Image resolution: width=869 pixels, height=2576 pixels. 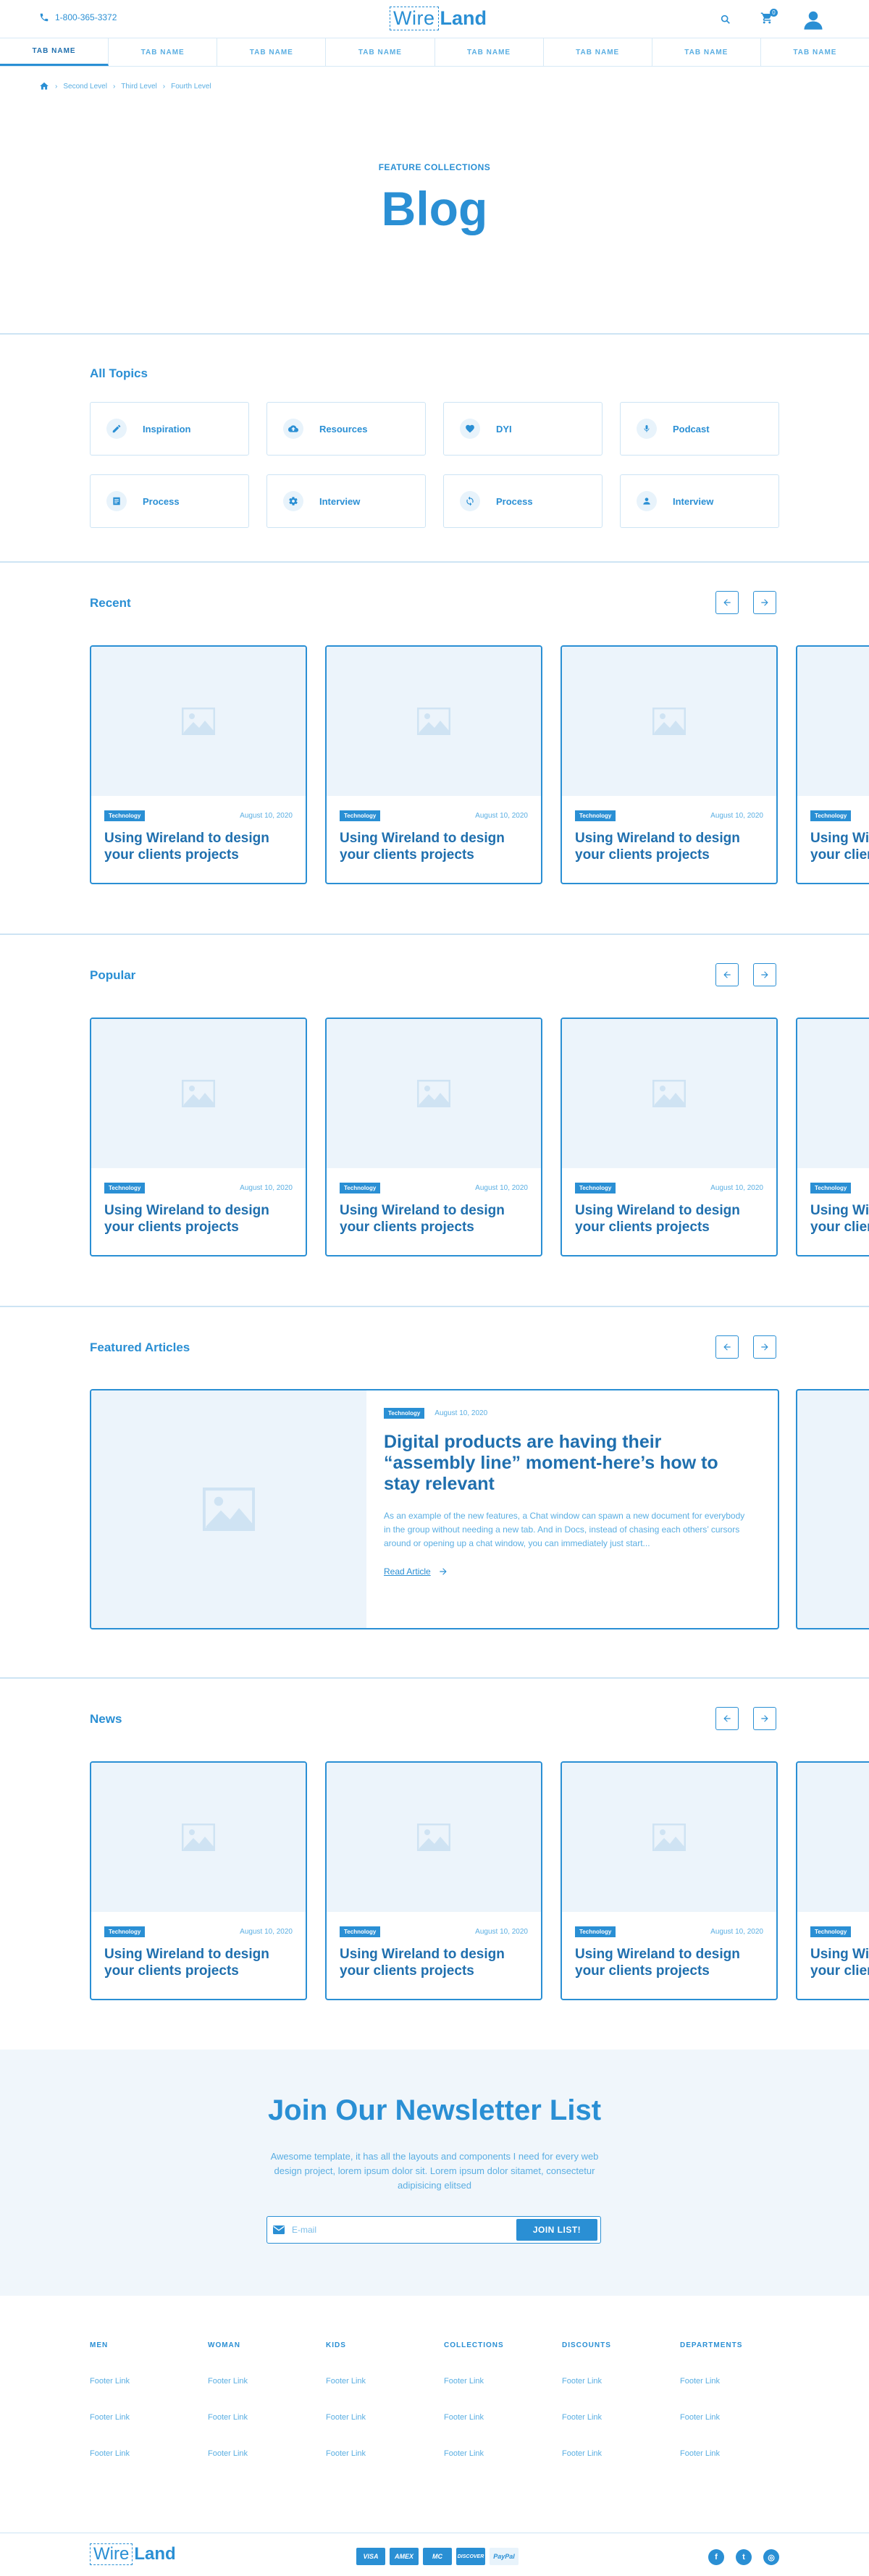 I want to click on popular-next-button, so click(x=764, y=974).